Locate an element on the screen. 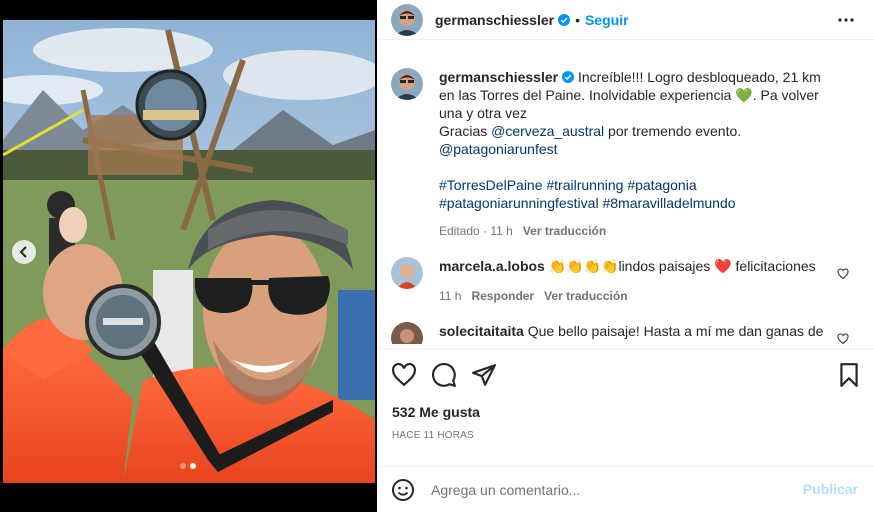 This screenshot has width=874, height=512. caption-thanks-prefix: Gracias is located at coordinates (465, 131).